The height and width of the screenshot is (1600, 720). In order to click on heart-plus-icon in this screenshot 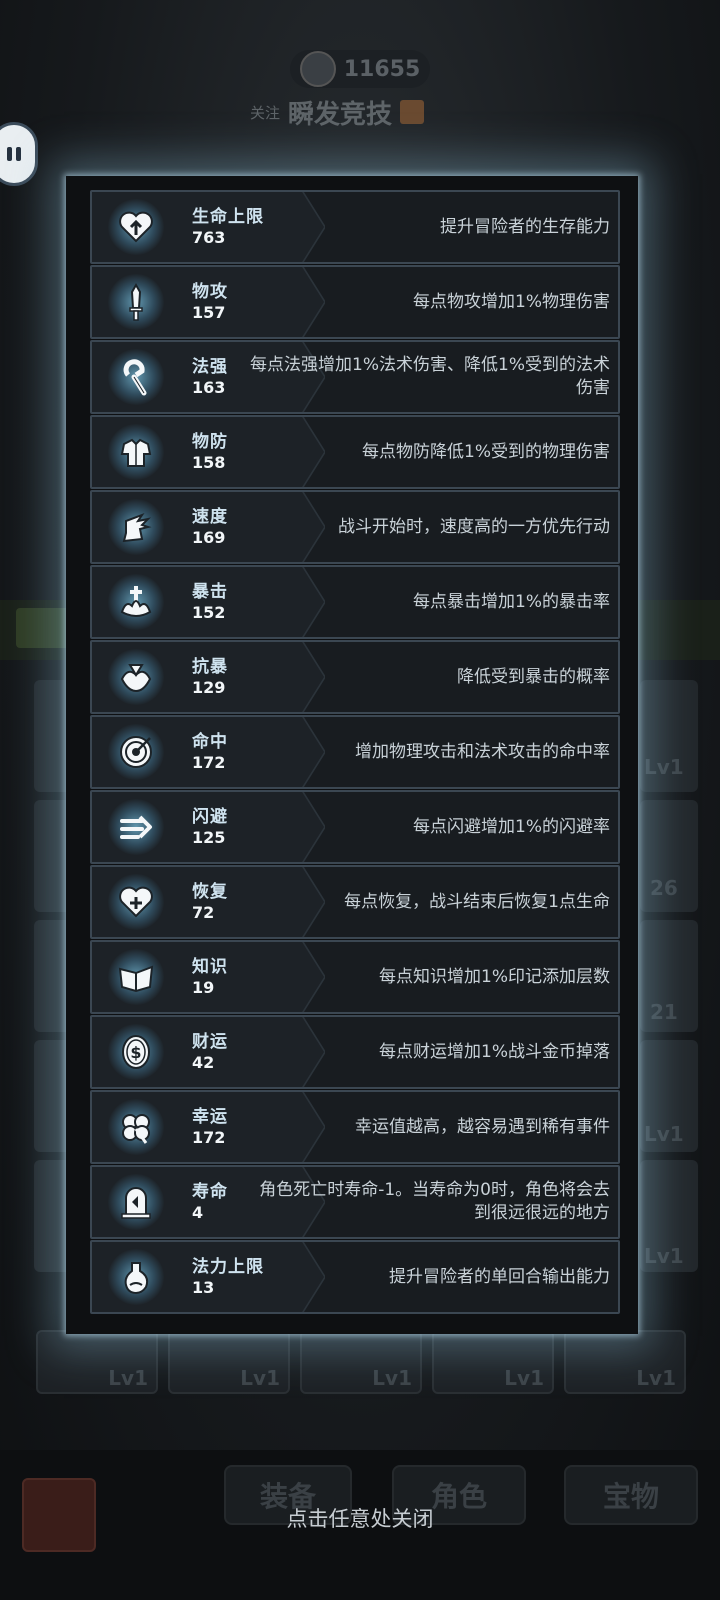, I will do `click(136, 902)`.